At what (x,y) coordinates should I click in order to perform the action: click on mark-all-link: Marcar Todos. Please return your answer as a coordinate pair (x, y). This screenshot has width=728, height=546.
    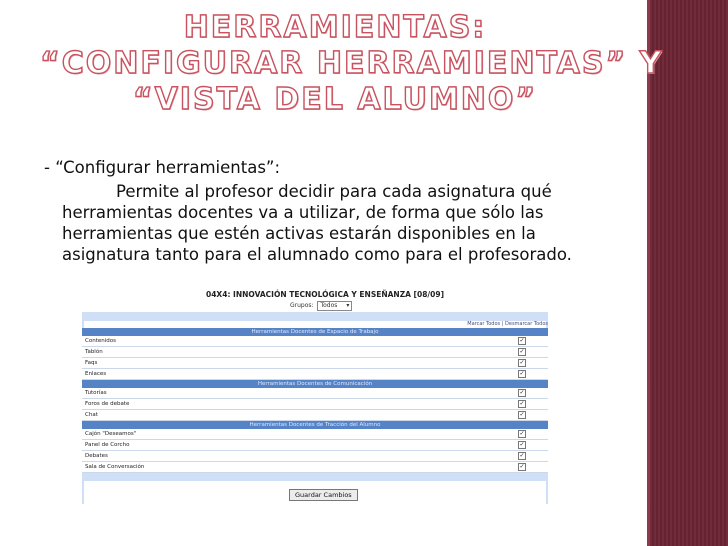
    Looking at the image, I should click on (483, 324).